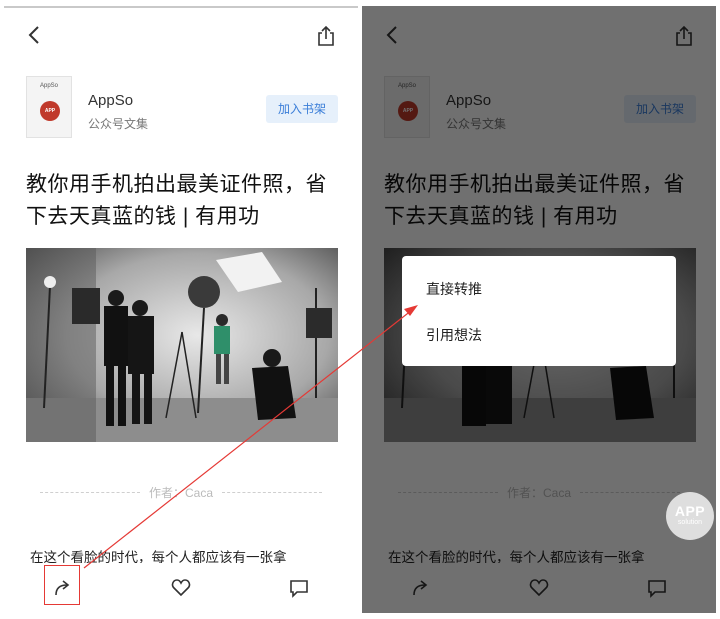  Describe the element at coordinates (48, 86) in the screenshot. I see `cover-title: AppSo` at that location.